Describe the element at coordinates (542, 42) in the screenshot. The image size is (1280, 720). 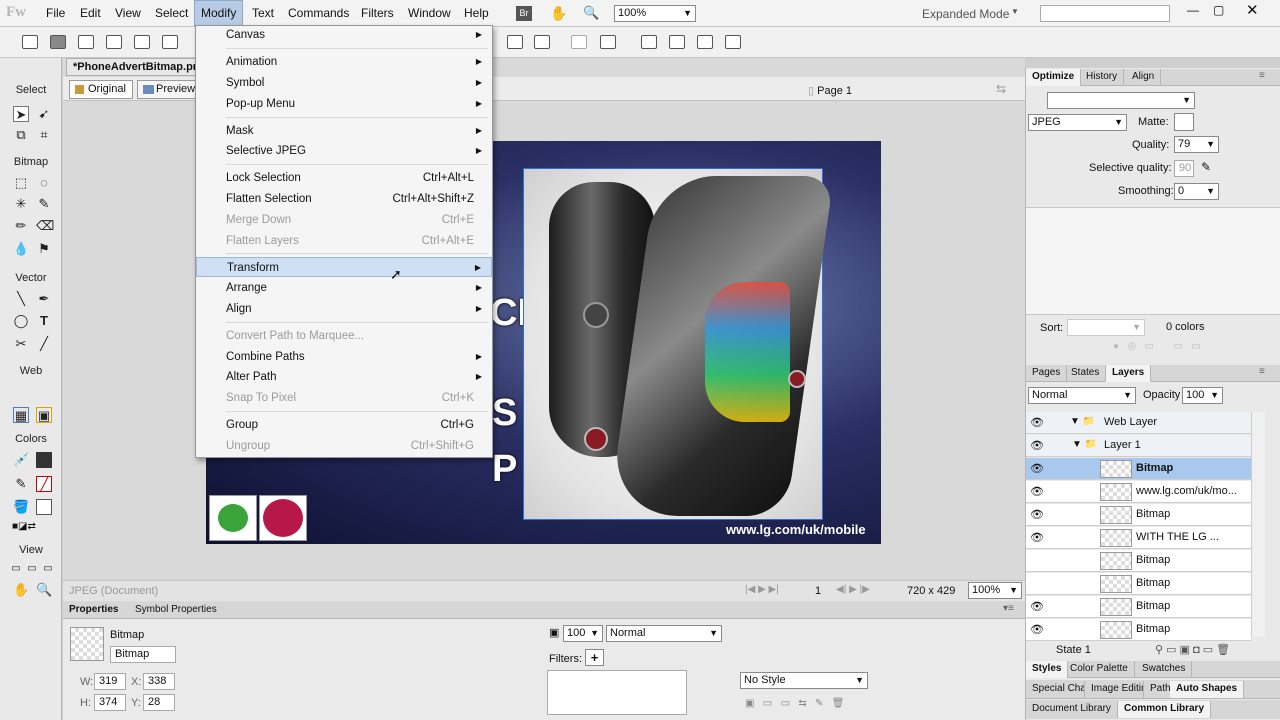
I see `ungroup-icon` at that location.